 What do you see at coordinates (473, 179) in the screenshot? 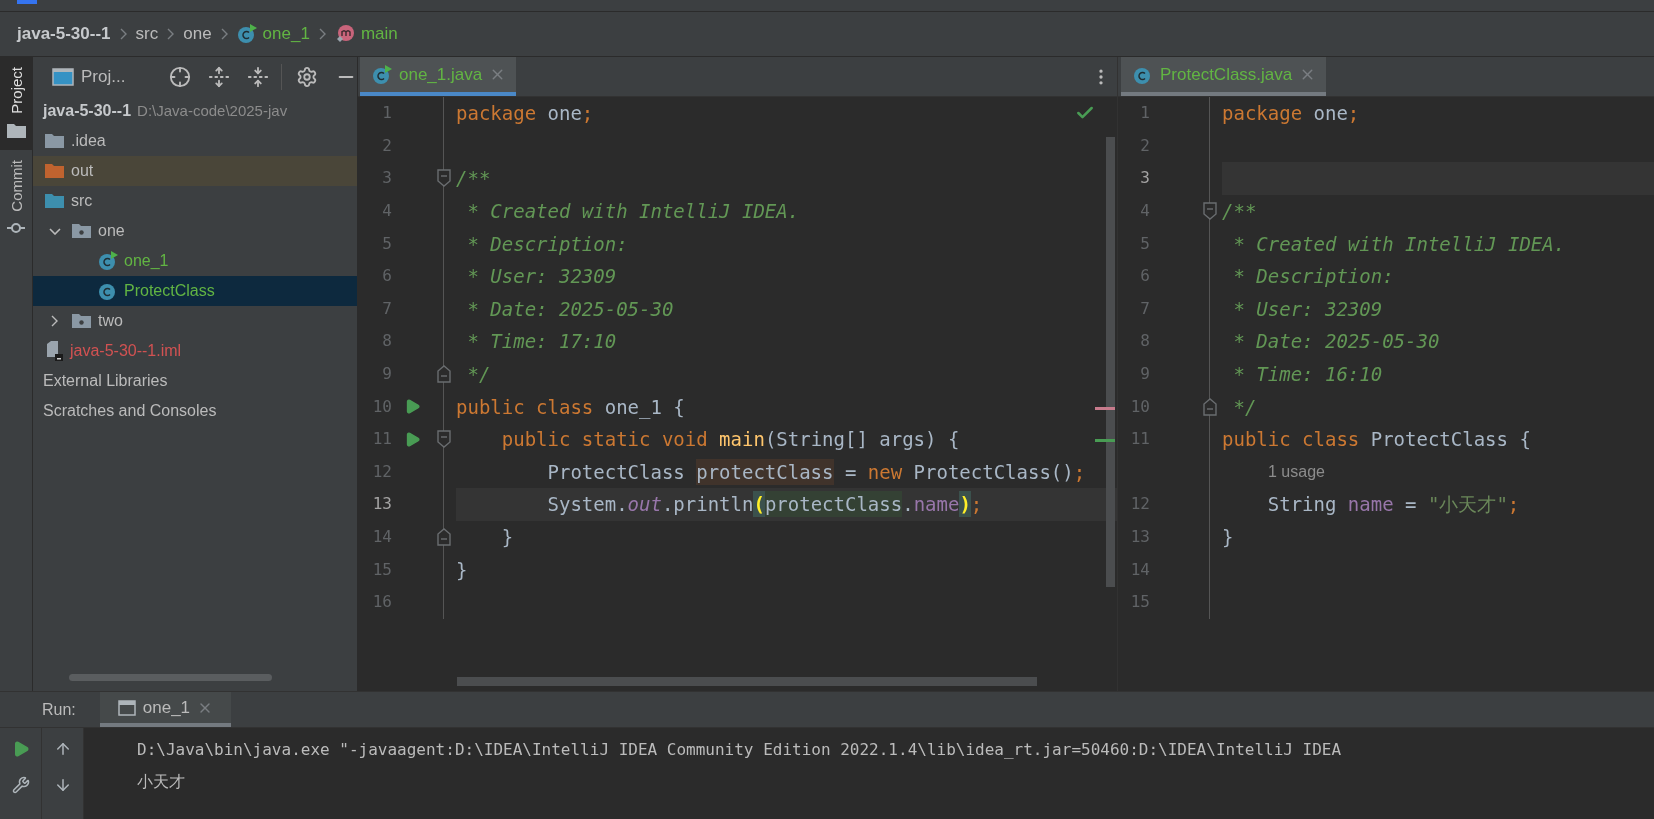
I see `code-line: /**` at bounding box center [473, 179].